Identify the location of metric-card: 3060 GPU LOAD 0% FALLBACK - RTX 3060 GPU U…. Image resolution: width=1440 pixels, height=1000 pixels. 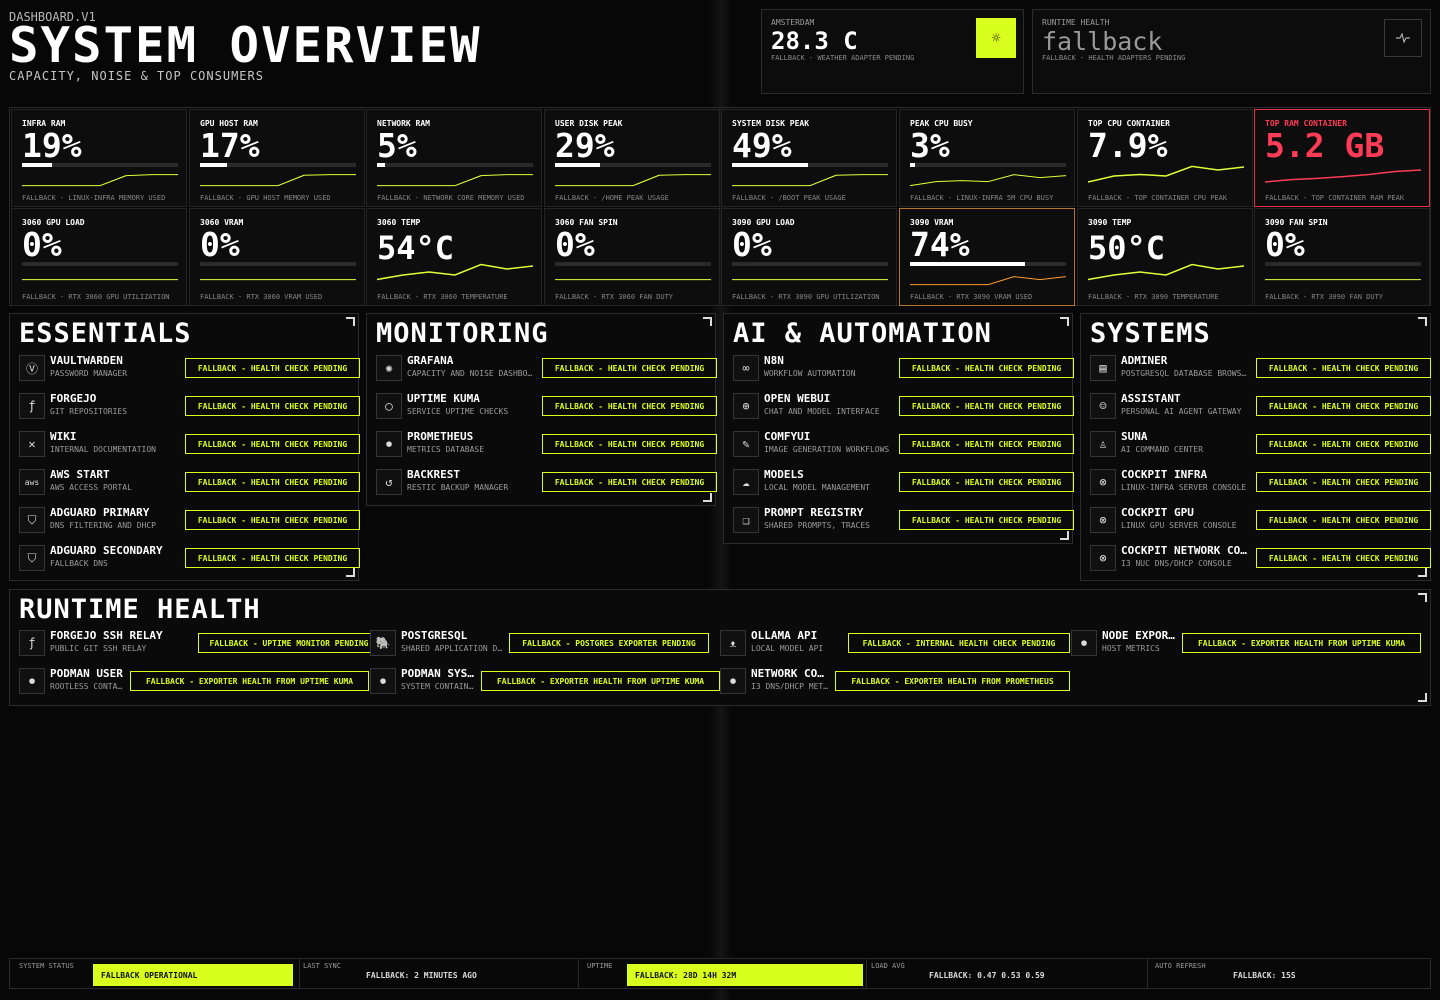
(99, 257).